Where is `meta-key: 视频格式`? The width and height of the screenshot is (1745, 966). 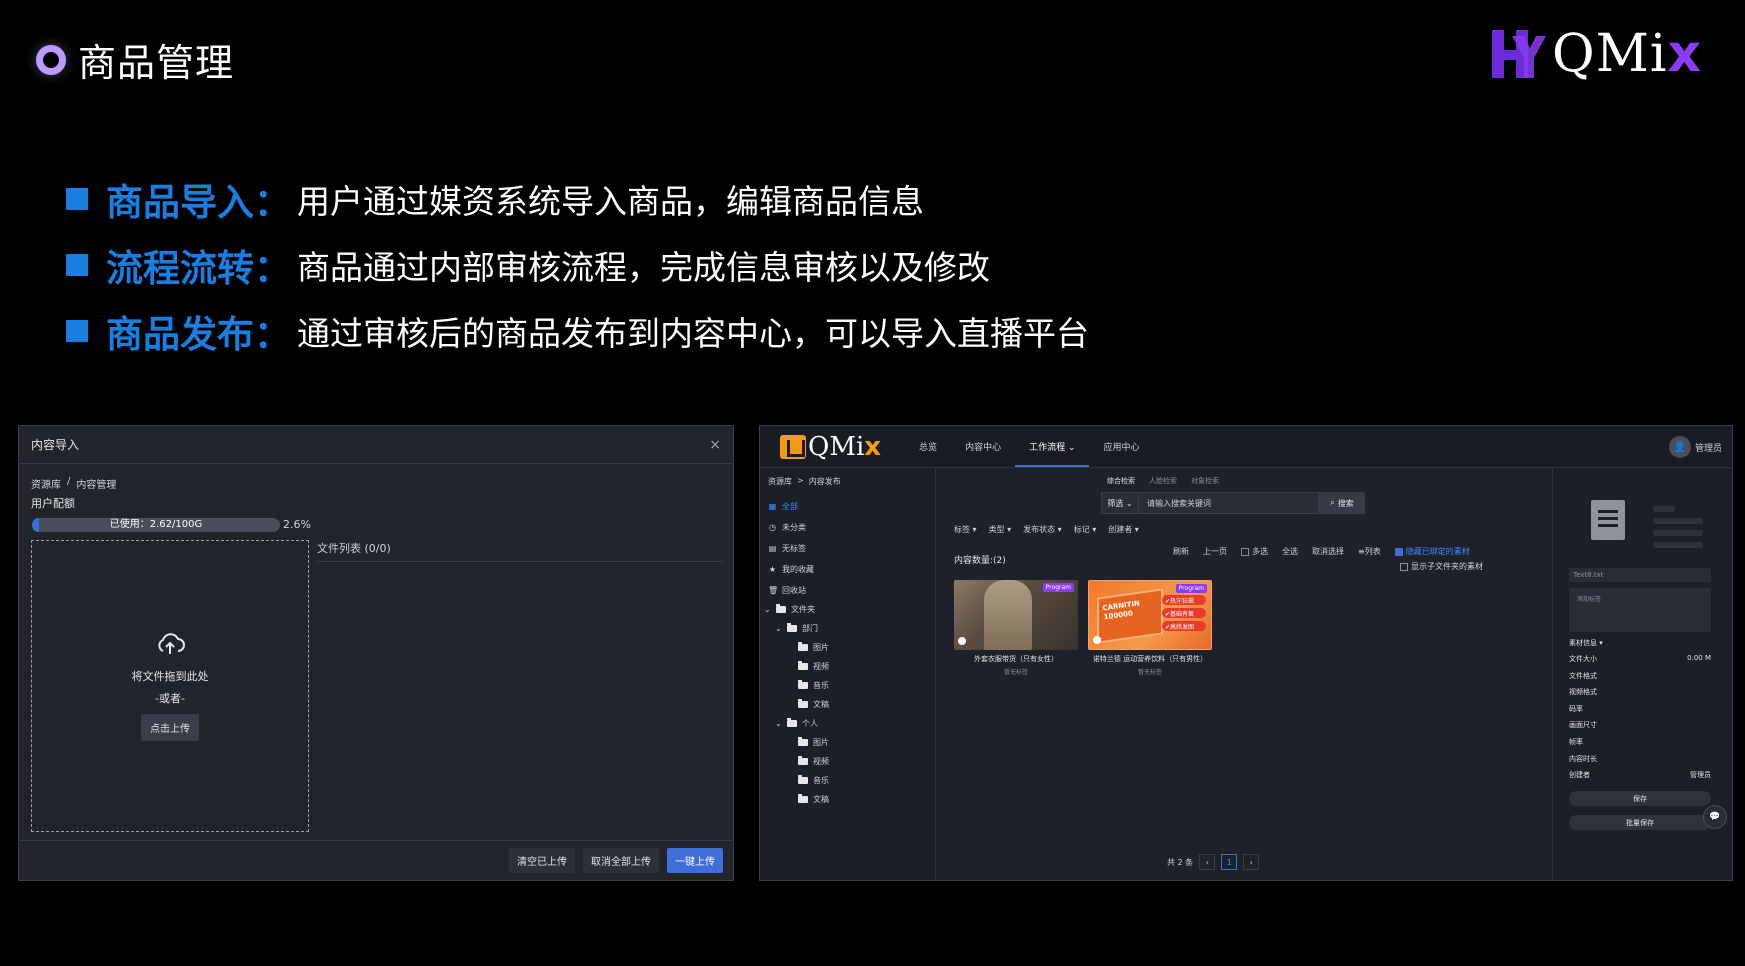 meta-key: 视频格式 is located at coordinates (1583, 692).